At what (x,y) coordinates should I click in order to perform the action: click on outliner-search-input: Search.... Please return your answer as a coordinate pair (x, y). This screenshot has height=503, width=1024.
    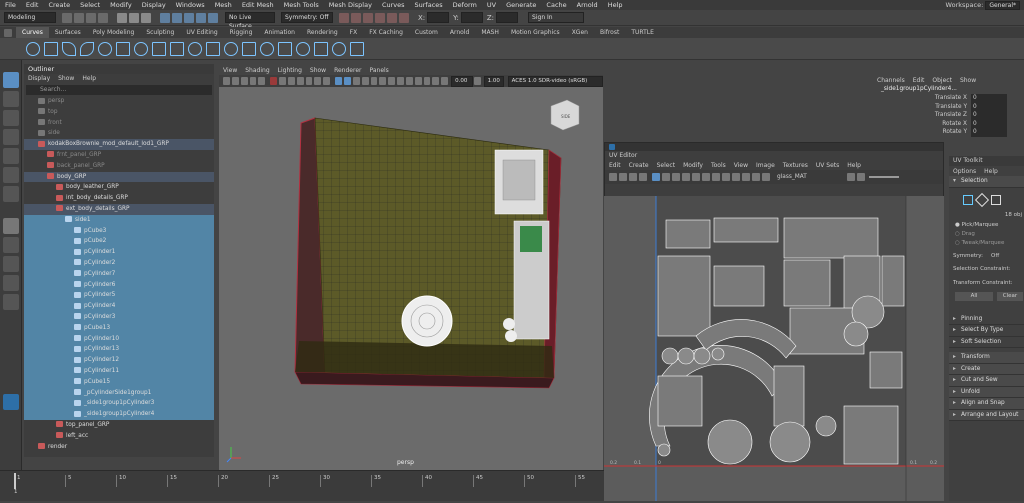
    Looking at the image, I should click on (119, 90).